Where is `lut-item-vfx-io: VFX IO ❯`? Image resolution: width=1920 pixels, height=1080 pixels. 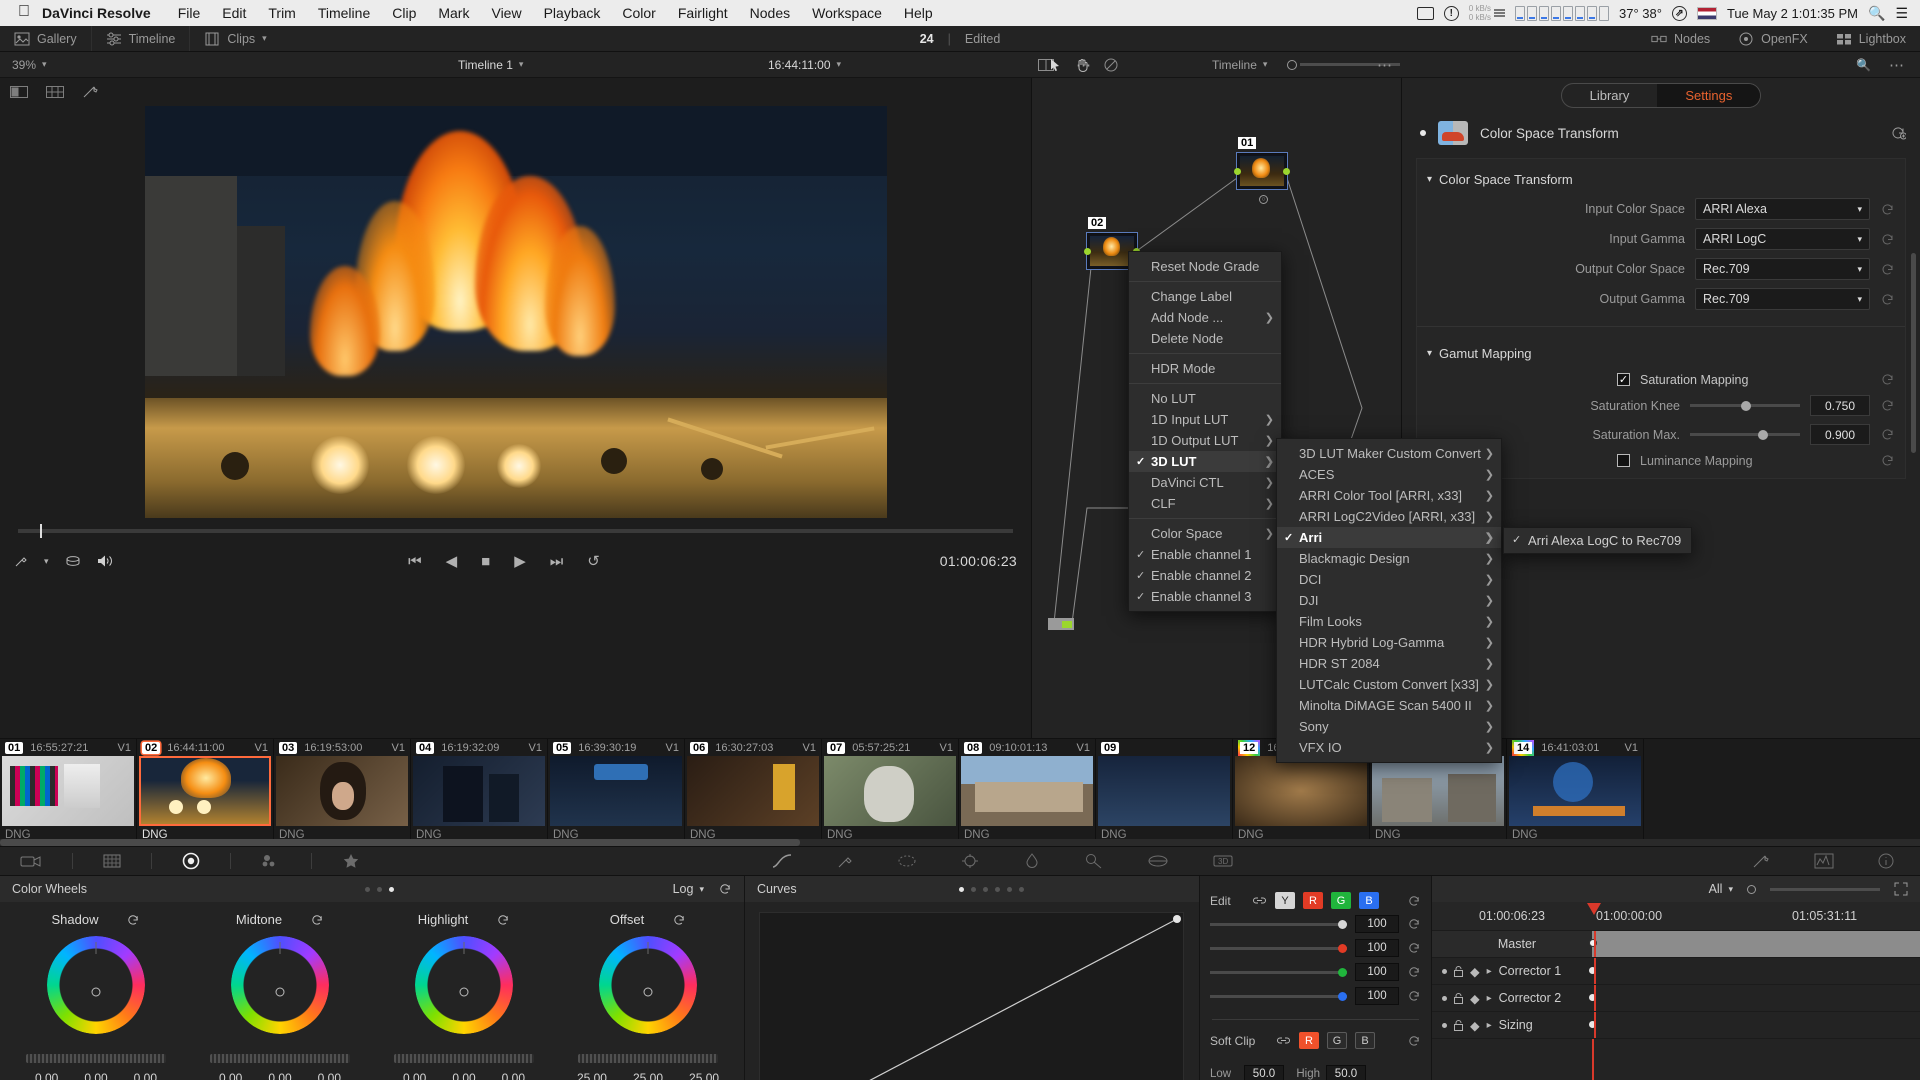
lut-item-vfx-io: VFX IO ❯ is located at coordinates (1389, 747).